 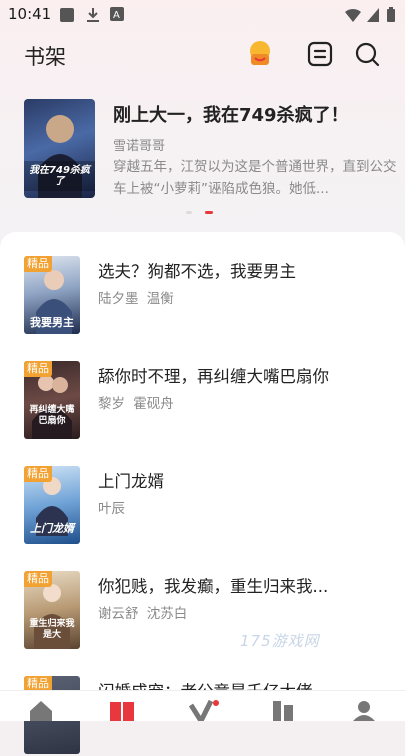 What do you see at coordinates (202, 15) in the screenshot?
I see `status-bar: 10:41 A` at bounding box center [202, 15].